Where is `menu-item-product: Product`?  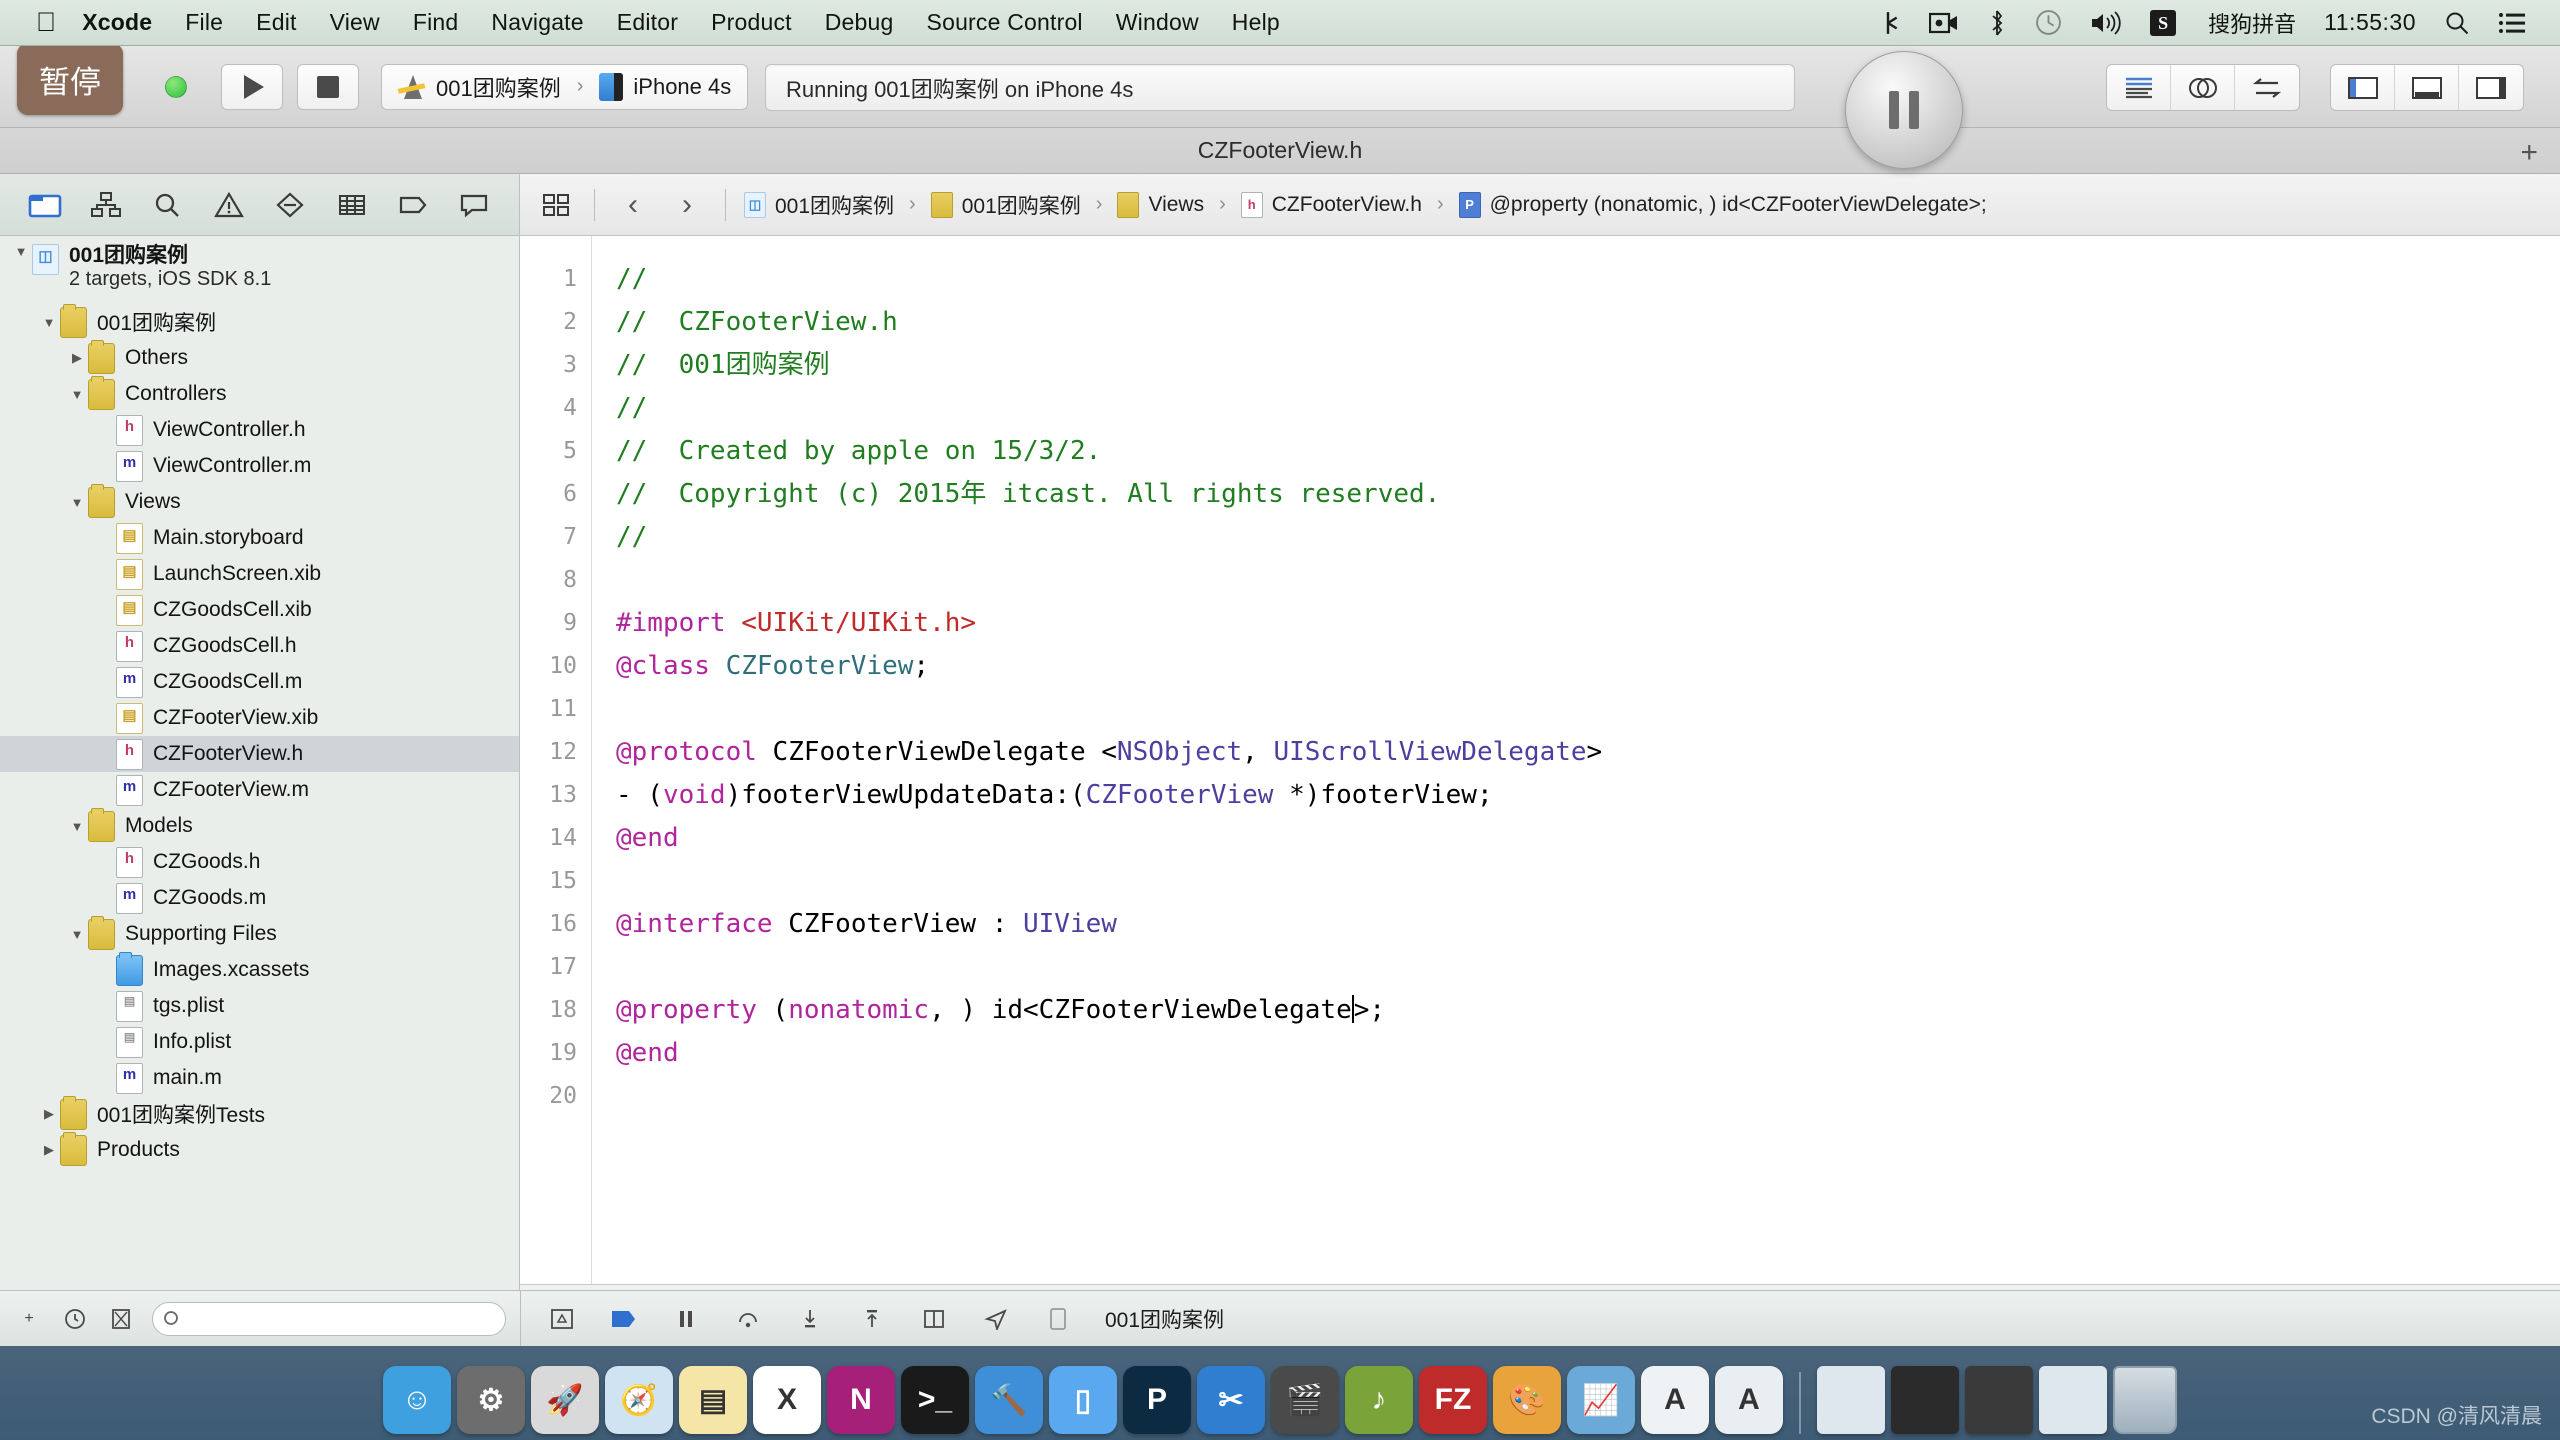 menu-item-product: Product is located at coordinates (751, 22).